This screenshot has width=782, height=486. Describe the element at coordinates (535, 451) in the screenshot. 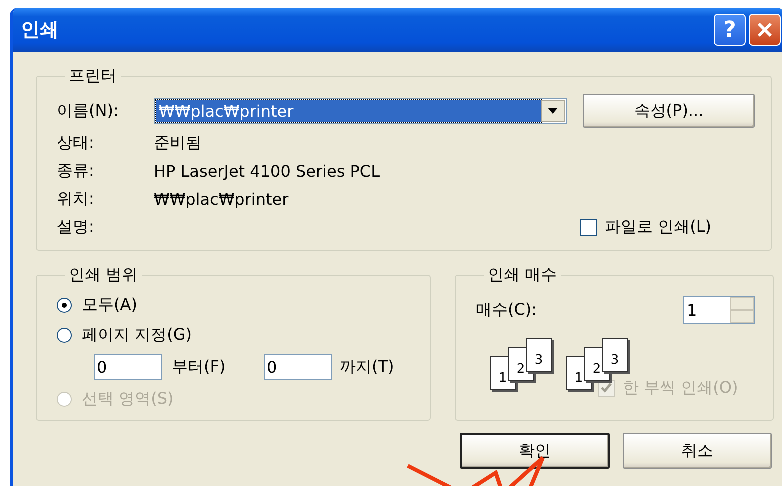

I see `dialog-button: 확인` at that location.